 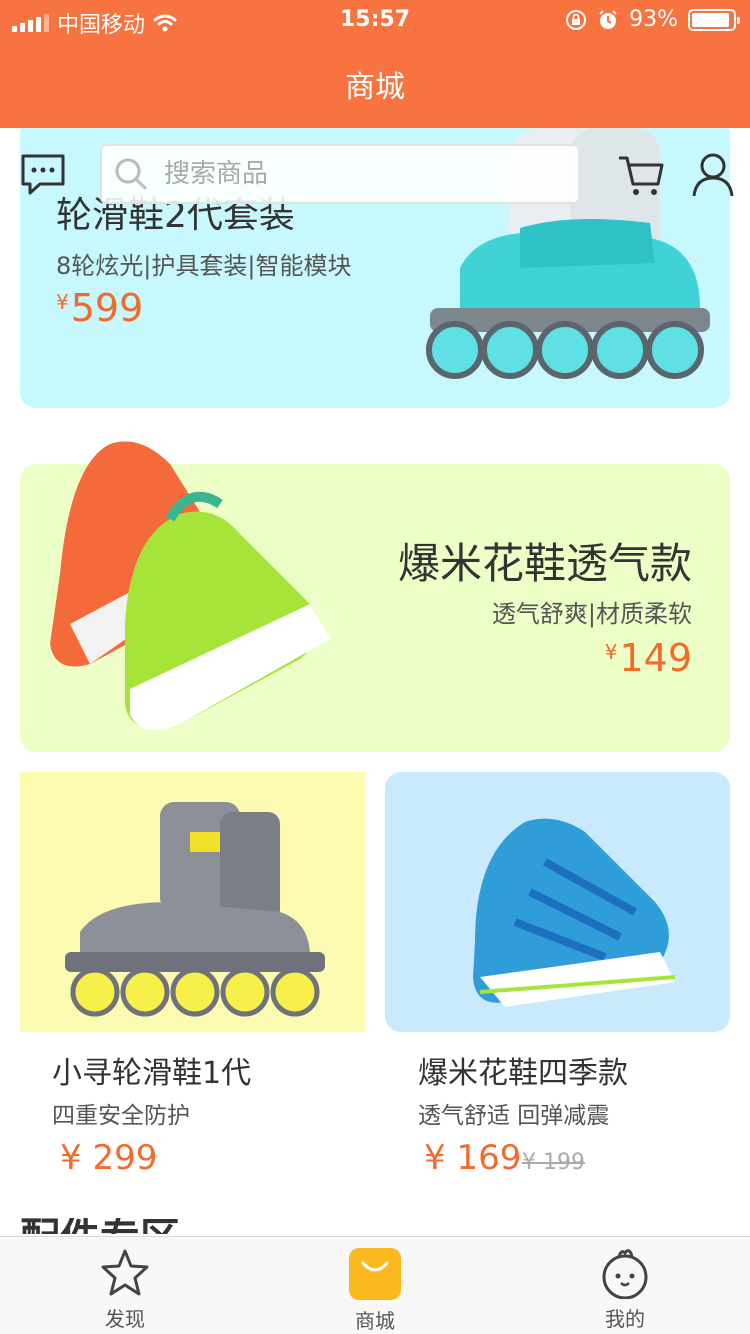 What do you see at coordinates (523, 1070) in the screenshot?
I see `product-name: 爆米花鞋四季款` at bounding box center [523, 1070].